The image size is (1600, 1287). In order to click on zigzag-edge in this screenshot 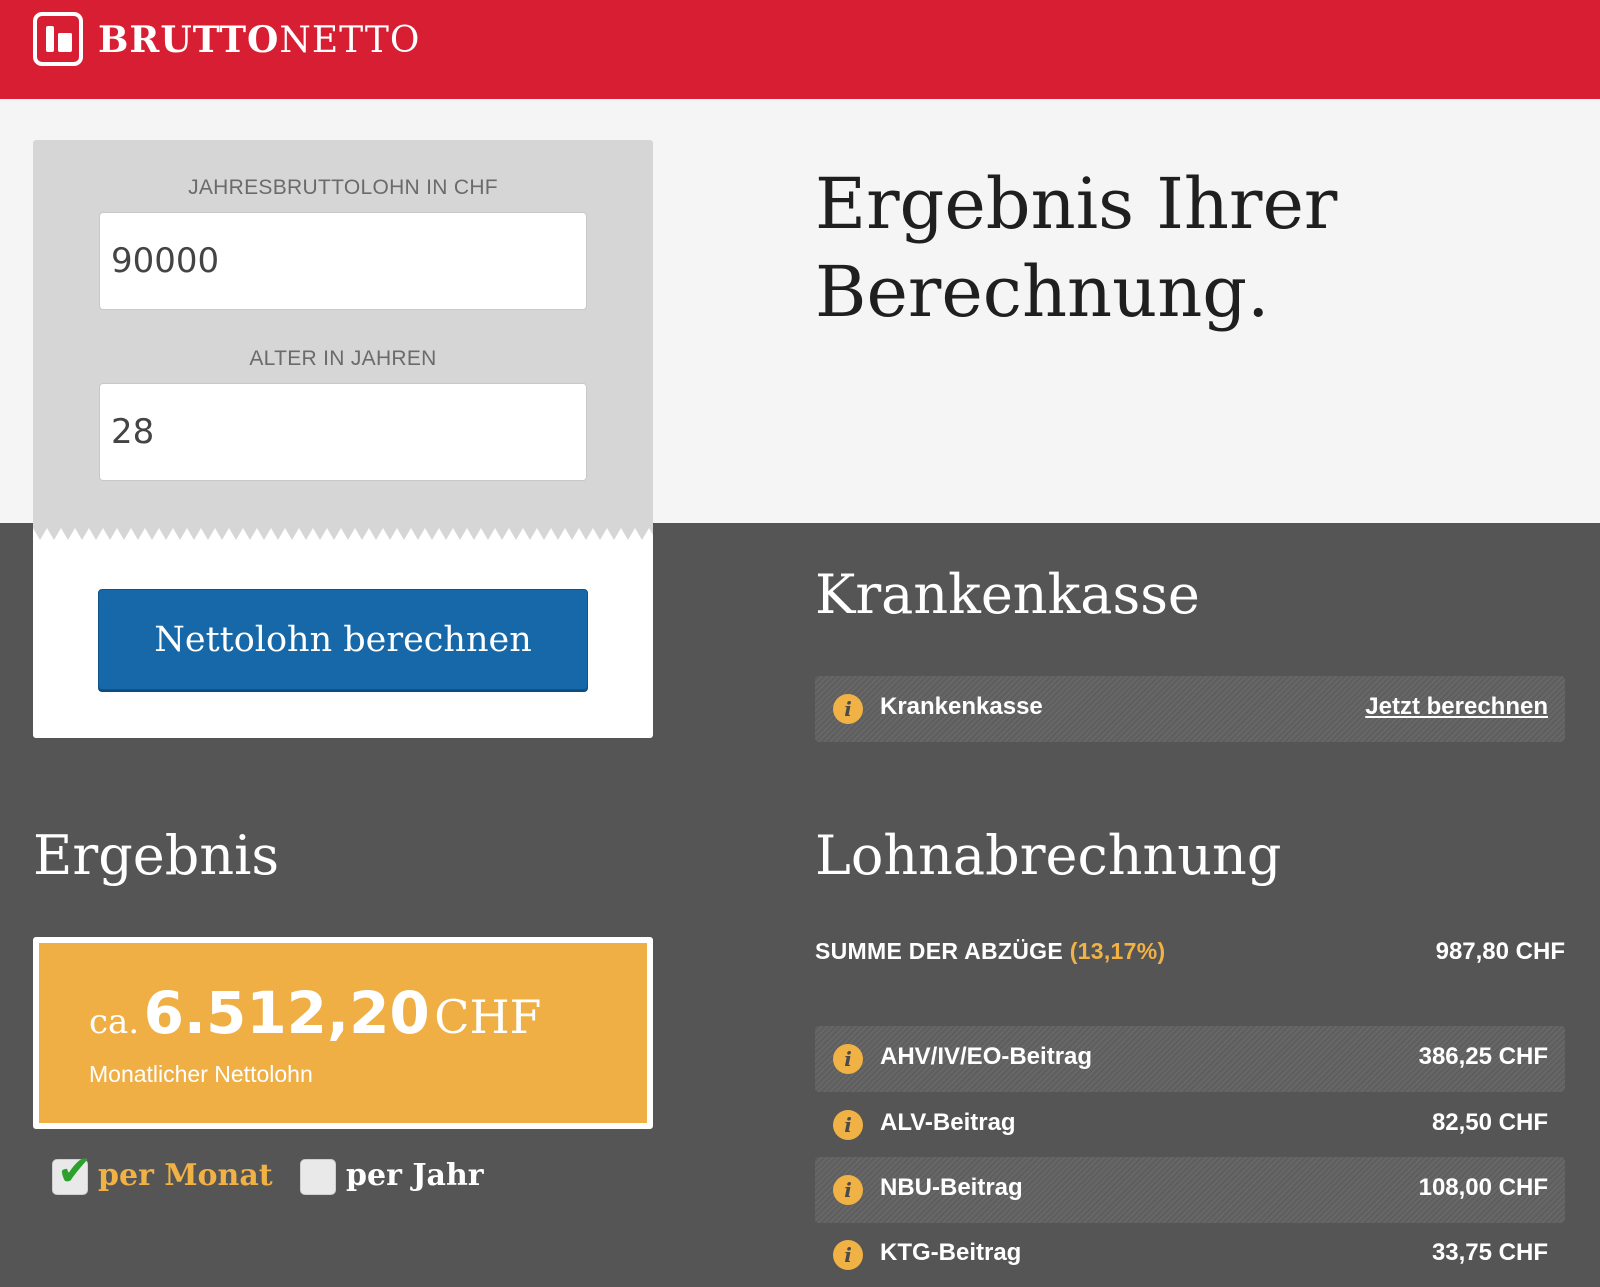, I will do `click(343, 534)`.